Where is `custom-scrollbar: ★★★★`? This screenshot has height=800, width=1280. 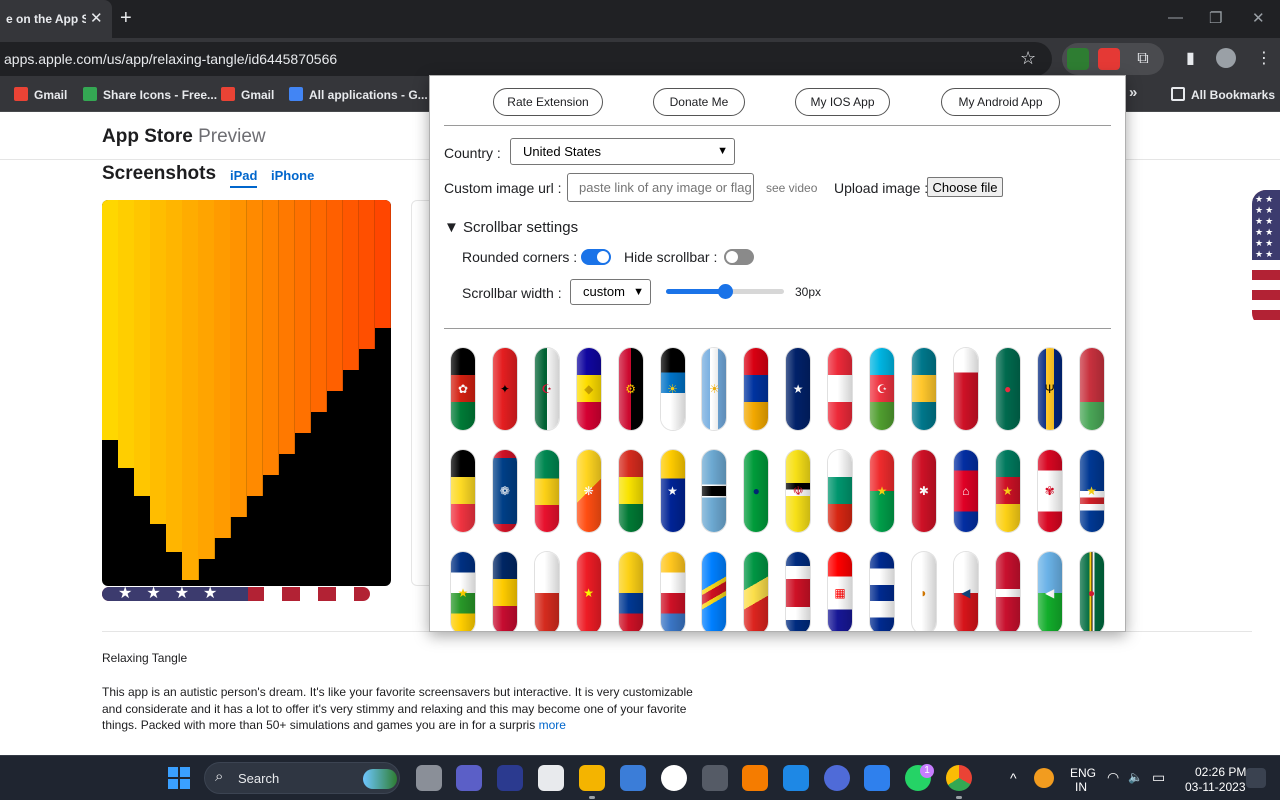
custom-scrollbar: ★★★★ is located at coordinates (236, 594).